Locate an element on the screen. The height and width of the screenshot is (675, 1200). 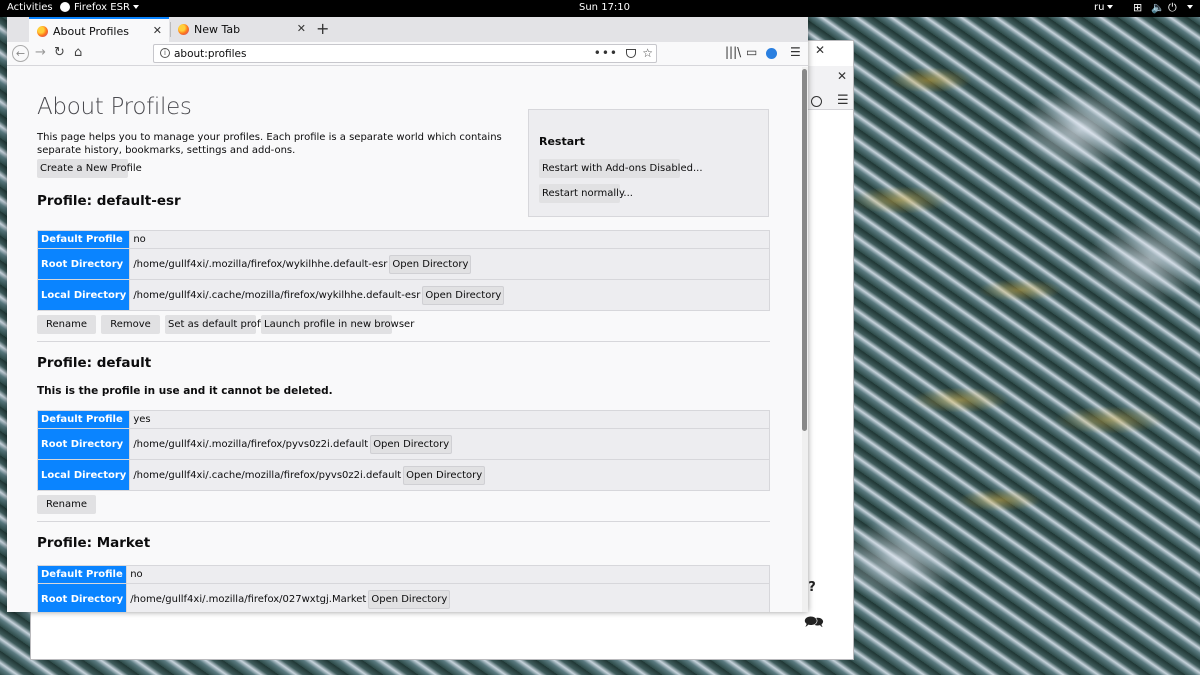
app-menu: Firefox ESR is located at coordinates (99, 7).